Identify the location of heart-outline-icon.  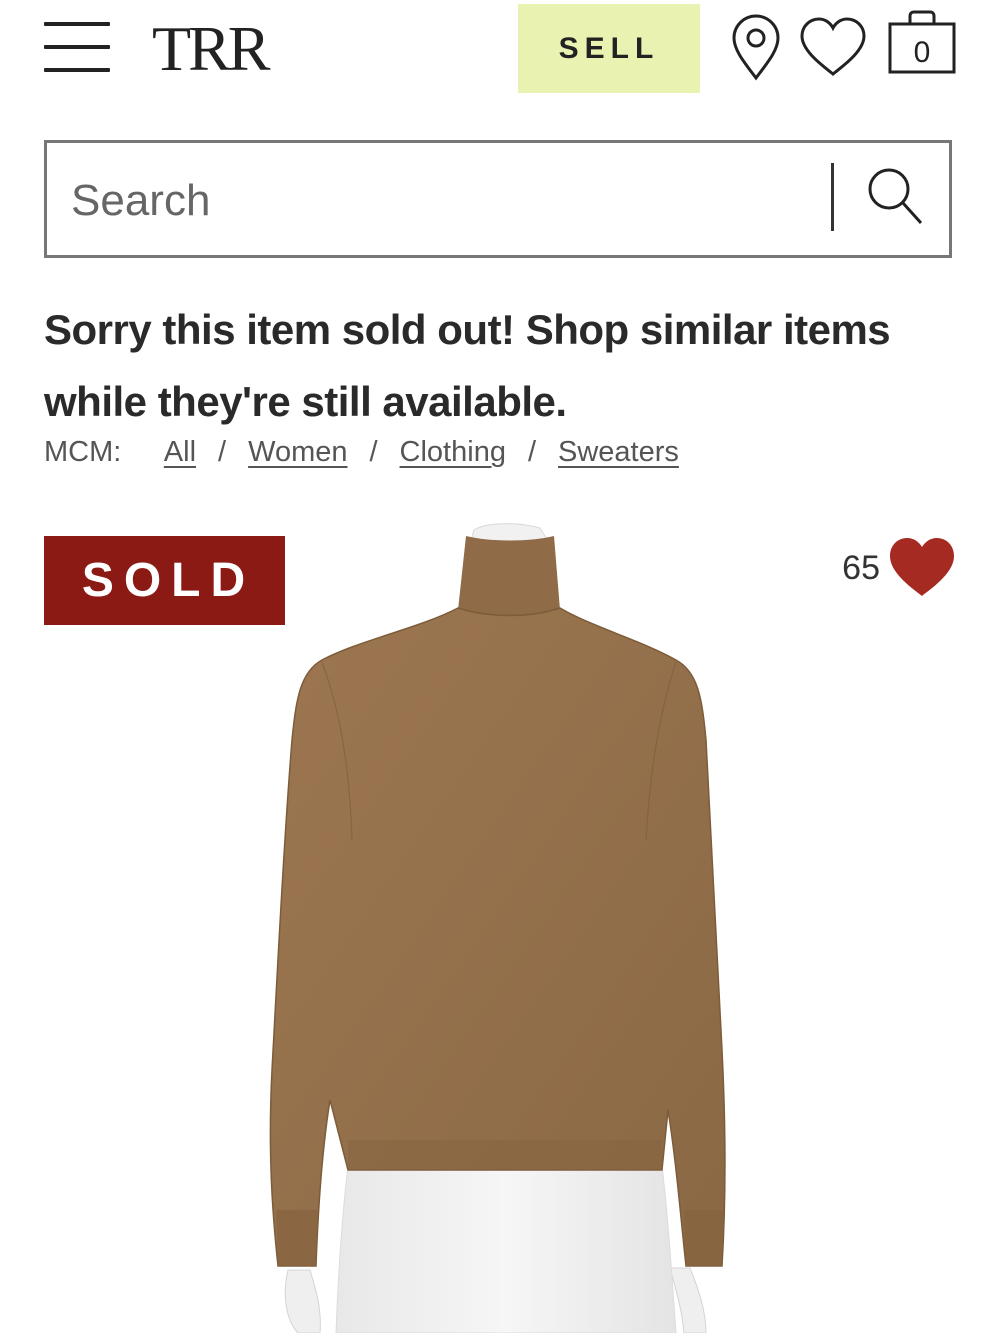
(833, 47).